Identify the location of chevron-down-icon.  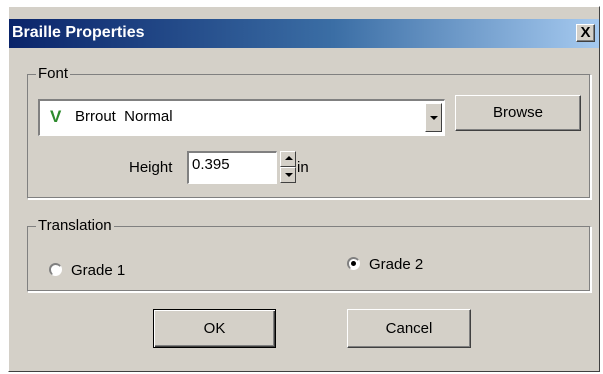
(434, 118).